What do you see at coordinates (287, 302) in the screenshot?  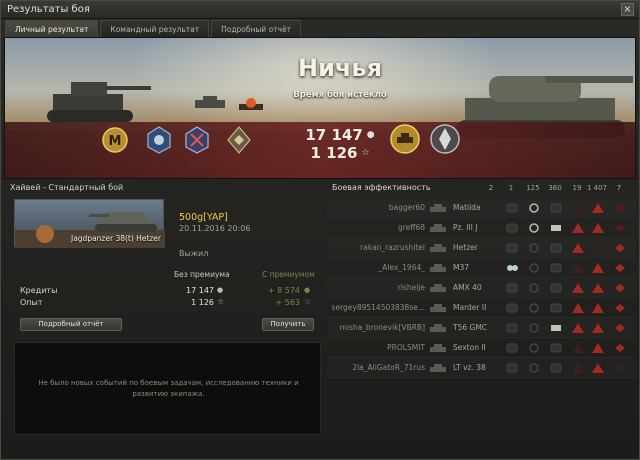 I see `xp-premium-value: + 563` at bounding box center [287, 302].